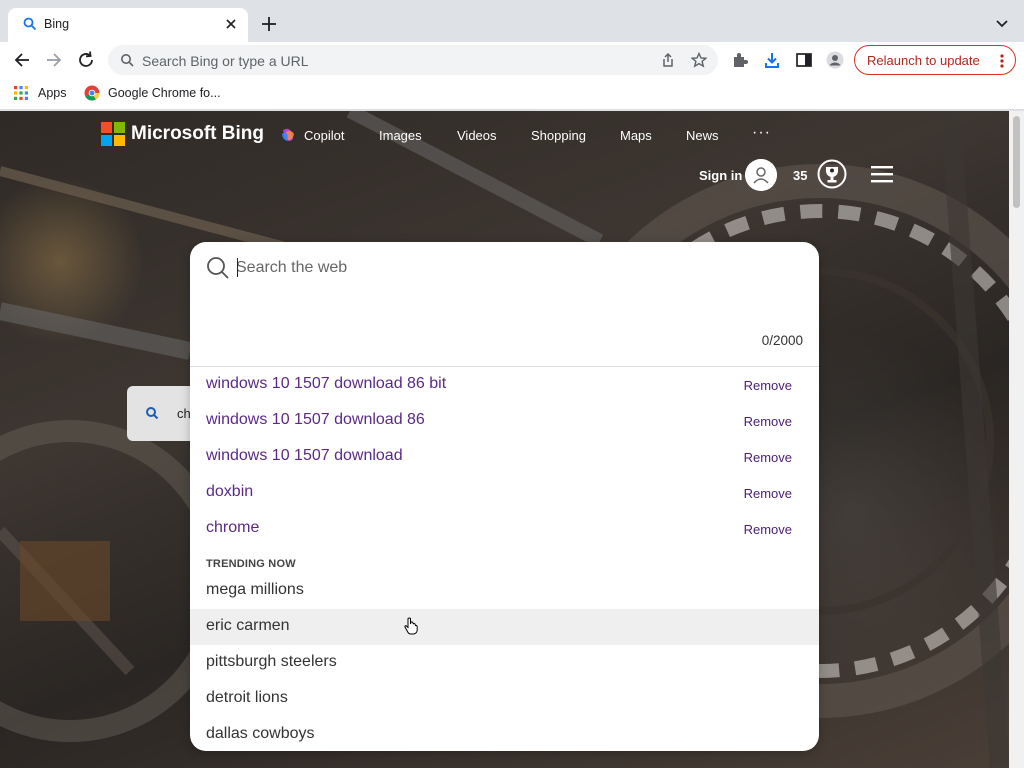  Describe the element at coordinates (504, 734) in the screenshot. I see `trending-suggestion: dallas cowboys` at that location.